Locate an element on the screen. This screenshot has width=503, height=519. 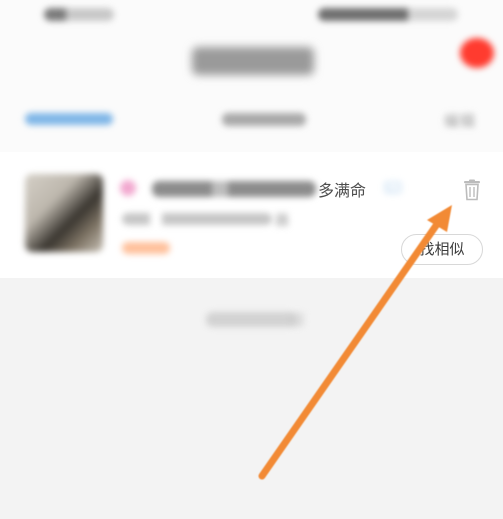
item-title-tail: 多满命 is located at coordinates (342, 190).